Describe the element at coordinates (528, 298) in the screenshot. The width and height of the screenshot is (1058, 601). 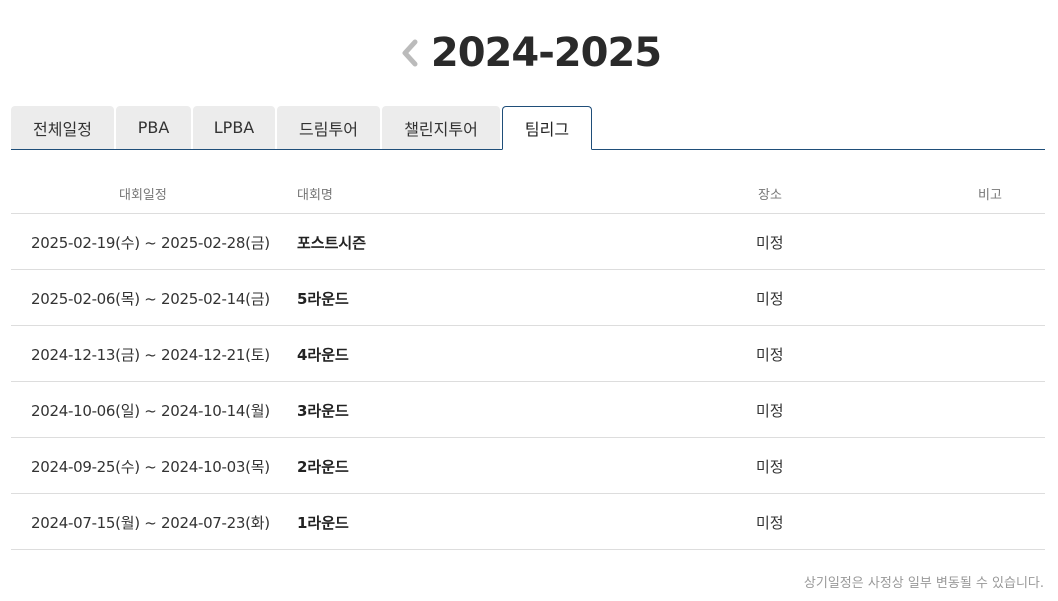
I see `table-row: 2025-02-06(목) ~ 2025-02-14(금) 5라운드 미정` at that location.